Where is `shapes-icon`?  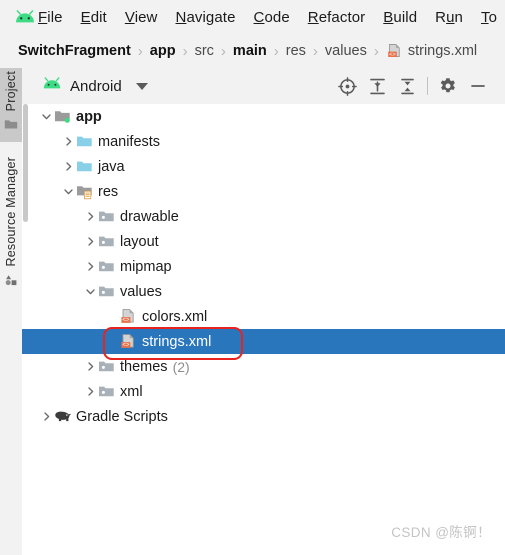
shapes-icon is located at coordinates (11, 280).